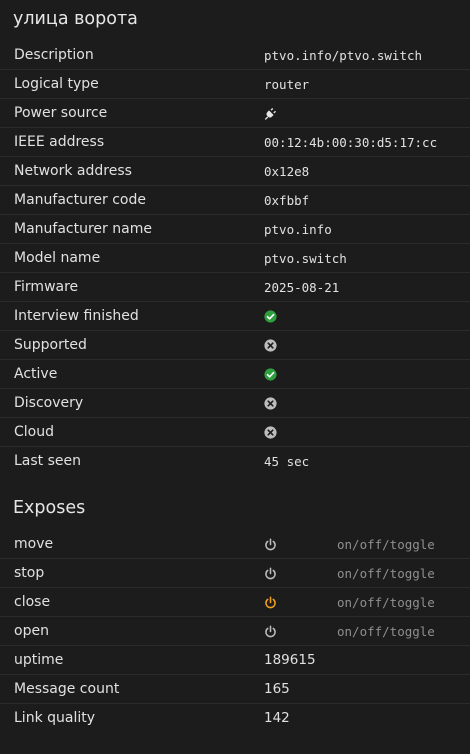 This screenshot has width=470, height=754. What do you see at coordinates (34, 432) in the screenshot?
I see `row-label: Cloud` at bounding box center [34, 432].